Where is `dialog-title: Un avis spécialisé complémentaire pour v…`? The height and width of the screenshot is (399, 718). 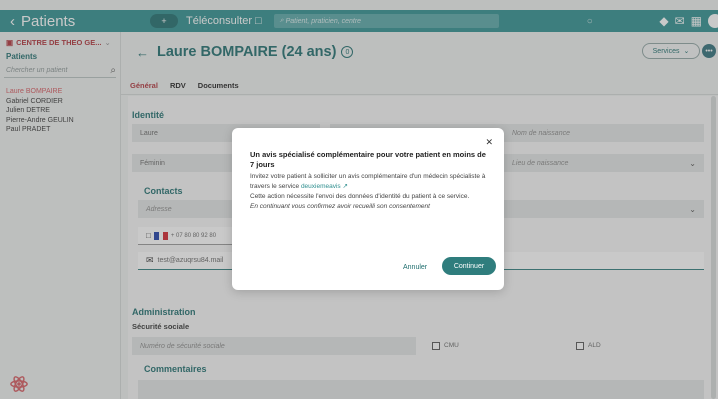
dialog-title: Un avis spécialisé complémentaire pour v… is located at coordinates (368, 159).